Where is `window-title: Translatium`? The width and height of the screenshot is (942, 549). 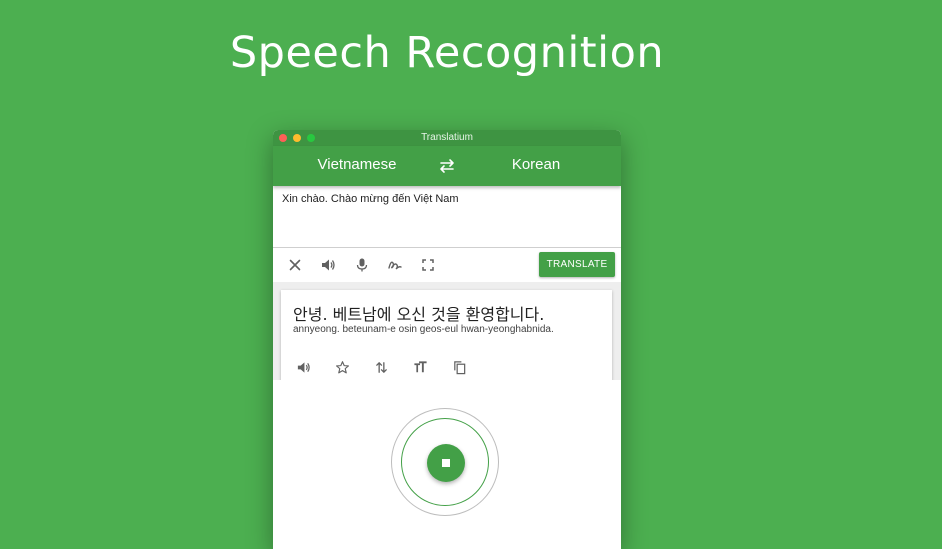
window-title: Translatium is located at coordinates (447, 137).